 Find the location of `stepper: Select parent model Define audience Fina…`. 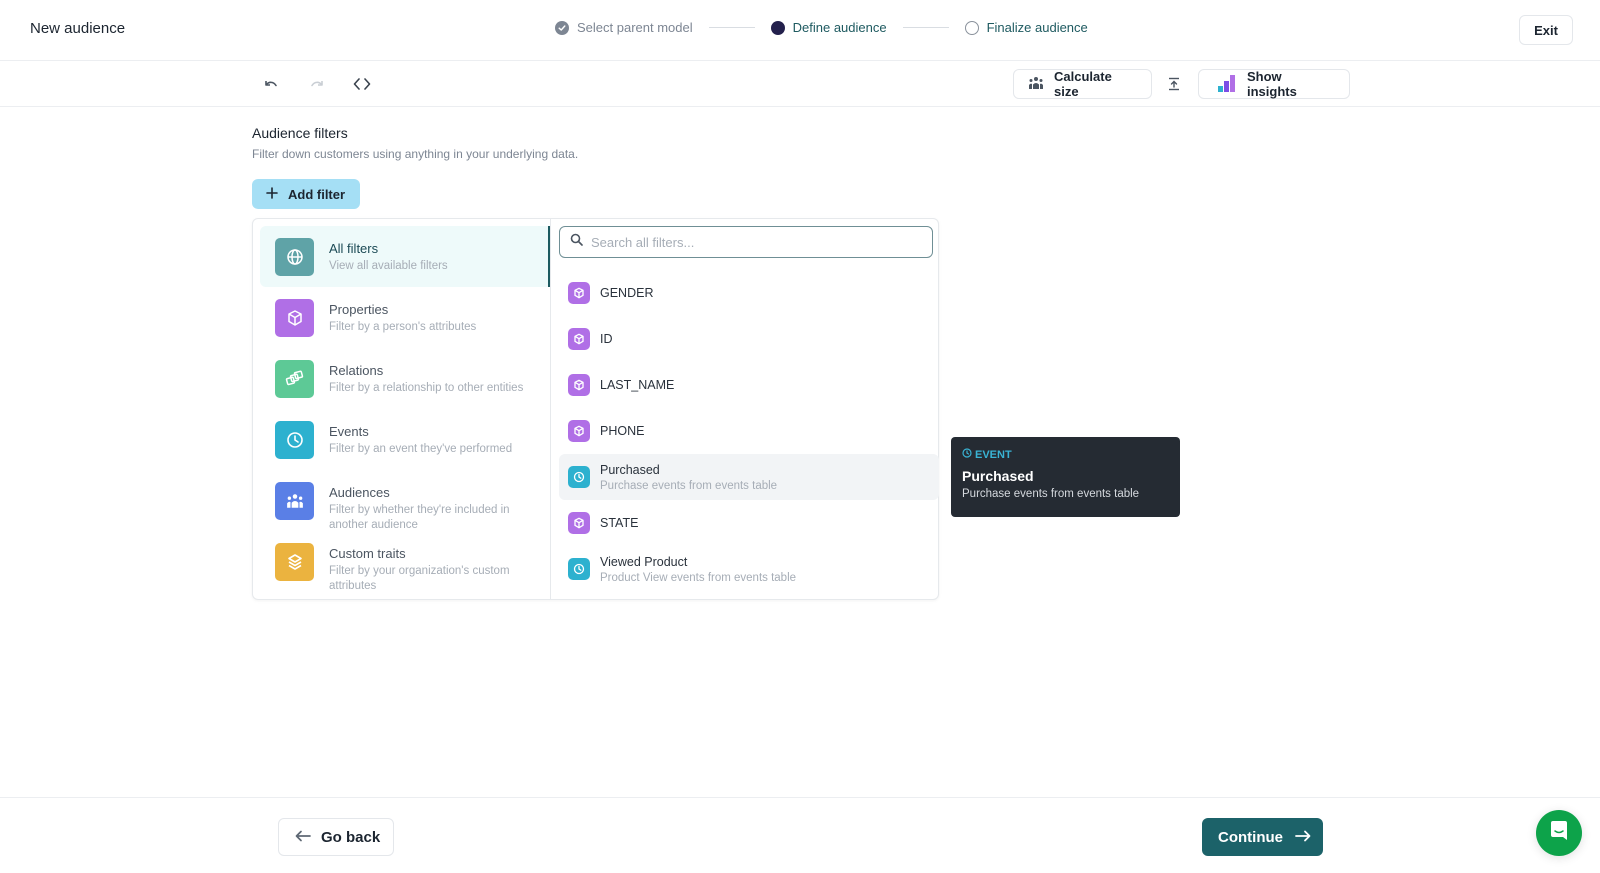

stepper: Select parent model Define audience Fina… is located at coordinates (821, 27).